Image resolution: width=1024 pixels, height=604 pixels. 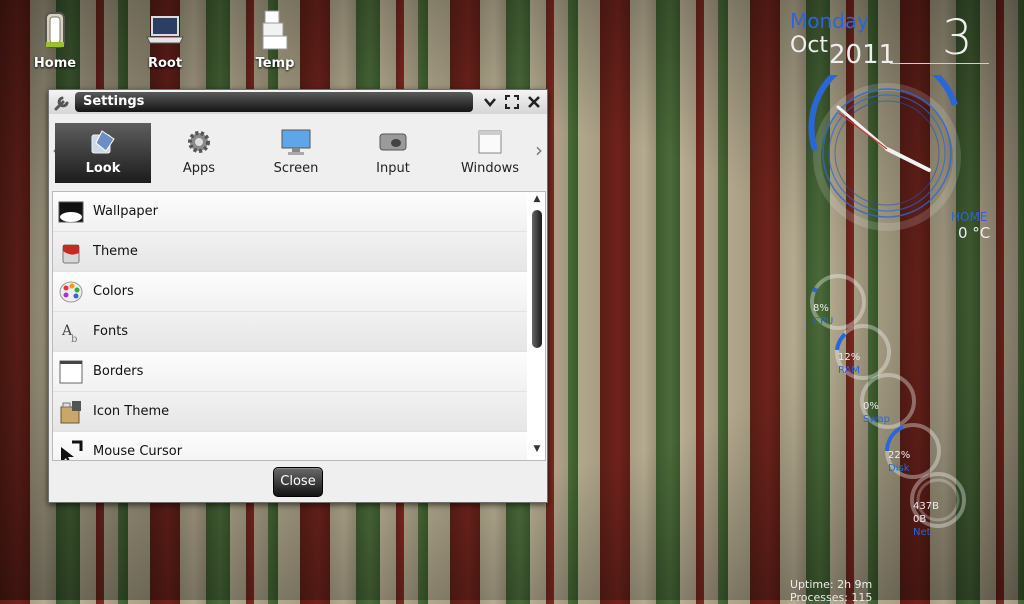 I want to click on tab-label: Look, so click(x=103, y=168).